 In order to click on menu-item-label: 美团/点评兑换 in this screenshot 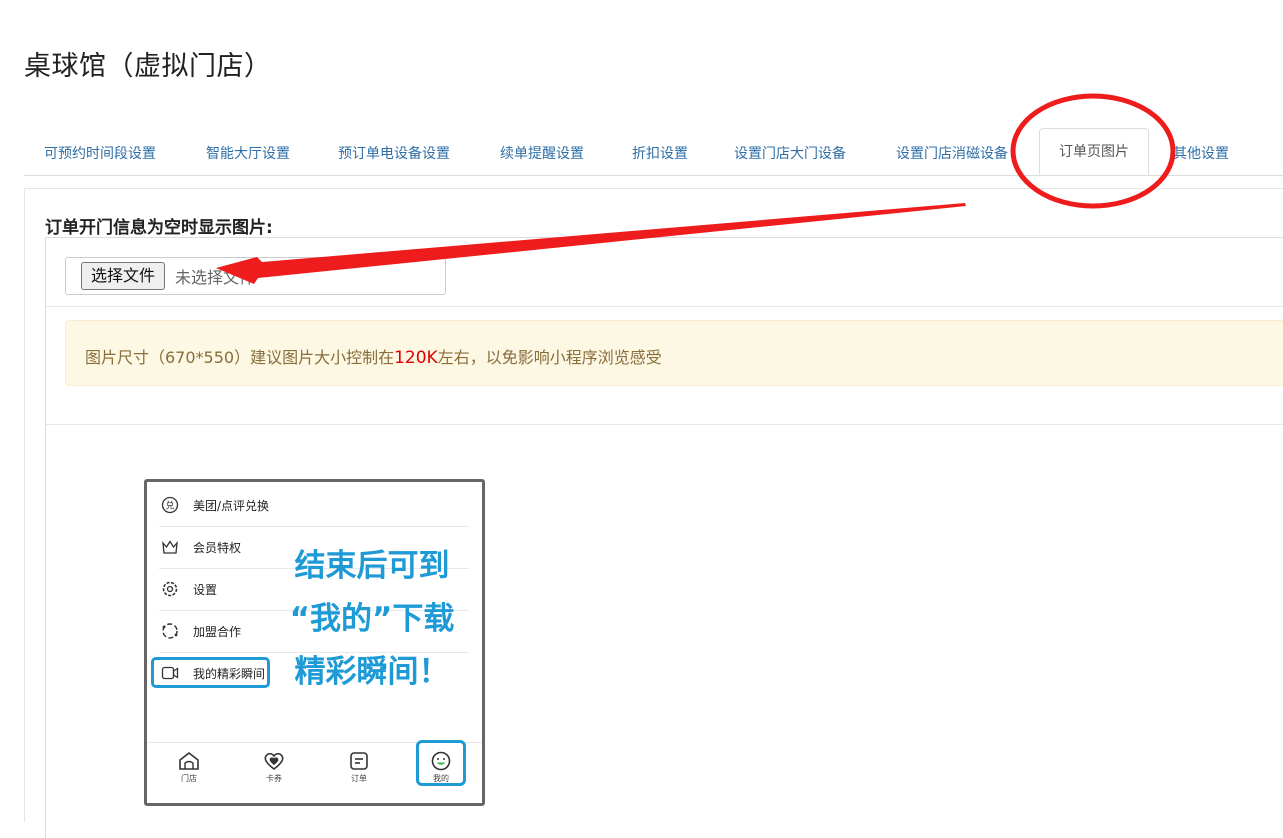, I will do `click(231, 506)`.